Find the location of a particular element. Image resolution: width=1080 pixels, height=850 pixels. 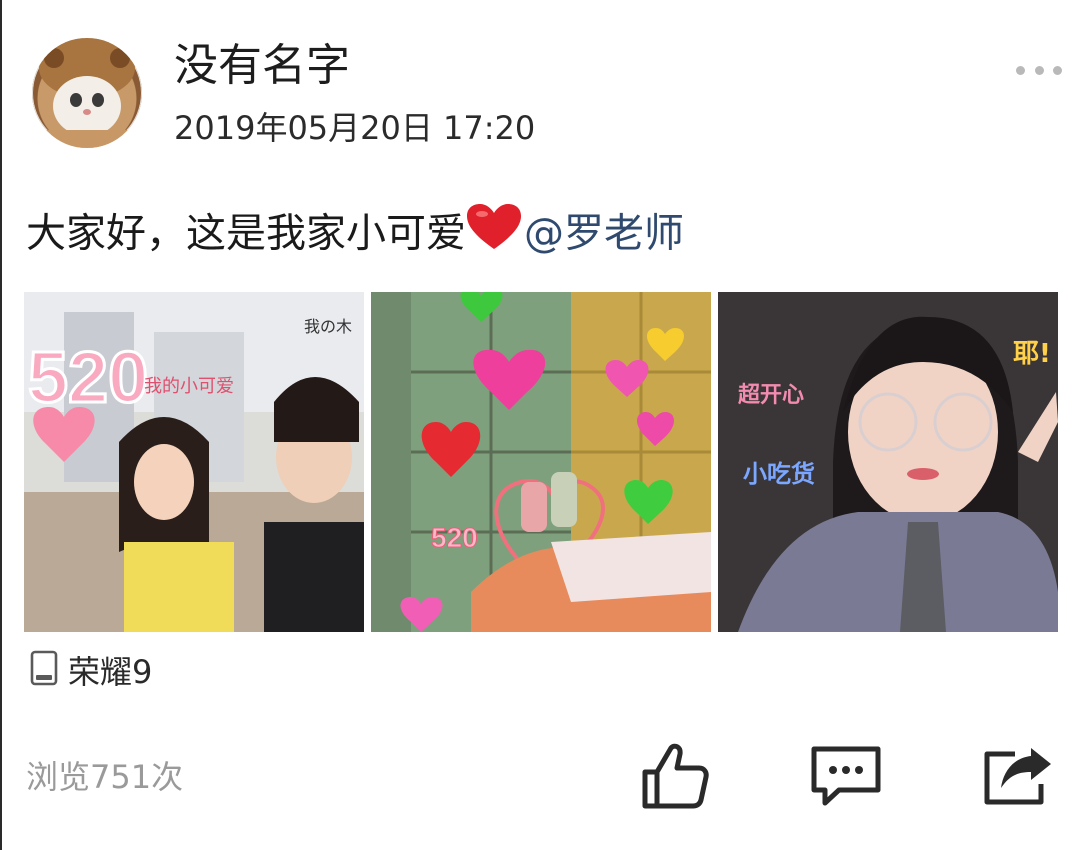

post-text: 大家好，这是我家小可爱 is located at coordinates (246, 233).